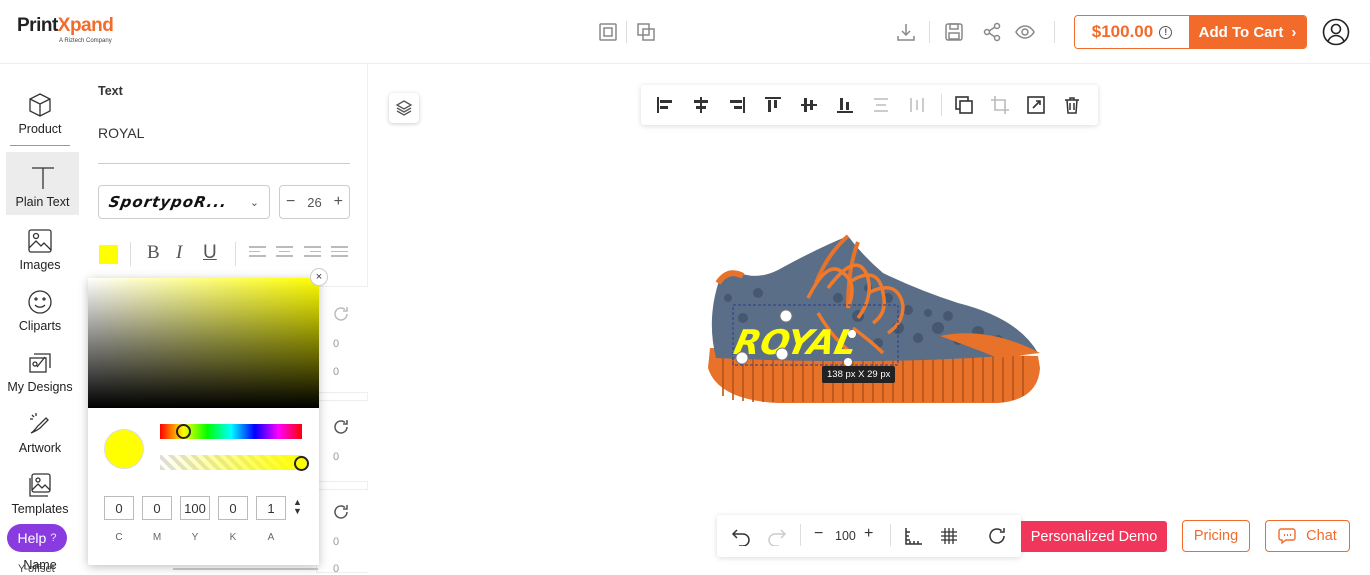 This screenshot has height=575, width=1370. I want to click on edit-handle, so click(742, 358).